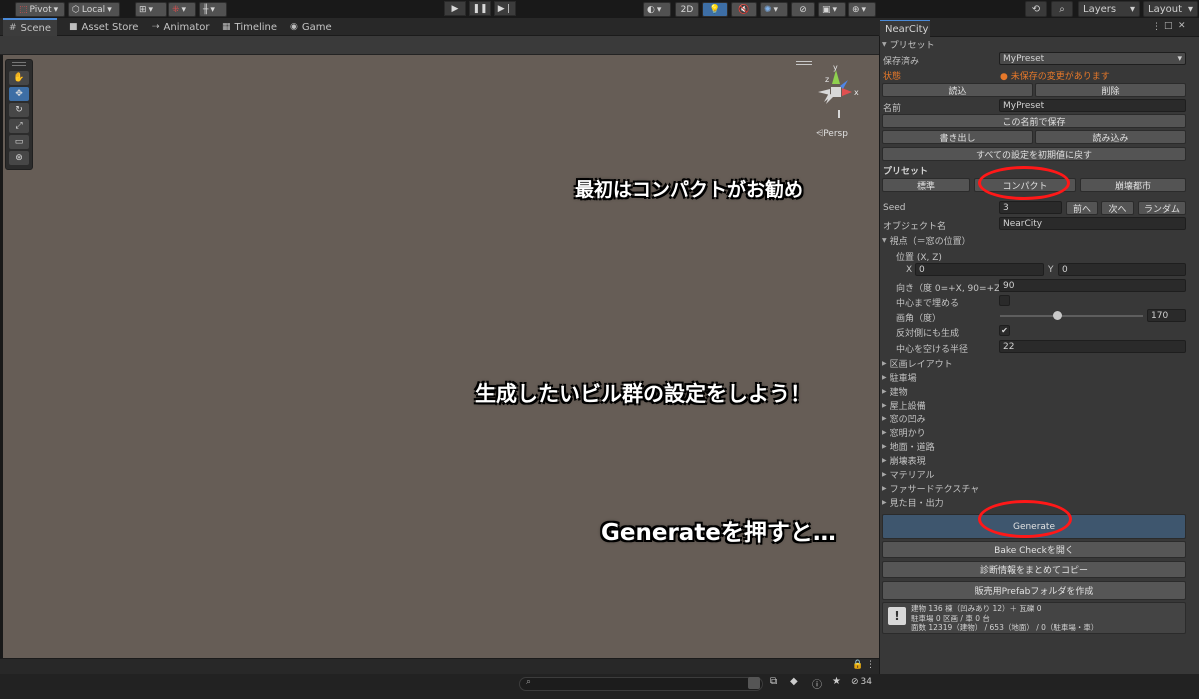 The height and width of the screenshot is (699, 1199). Describe the element at coordinates (641, 684) in the screenshot. I see `hierarchy-search-input: ⌕` at that location.